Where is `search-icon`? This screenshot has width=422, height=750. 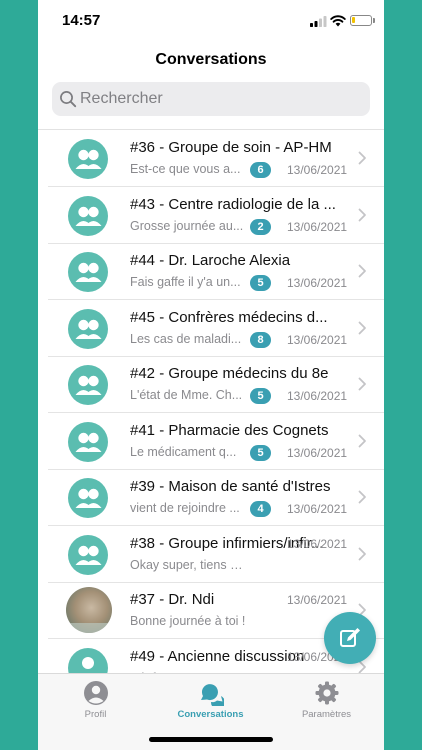 search-icon is located at coordinates (68, 99).